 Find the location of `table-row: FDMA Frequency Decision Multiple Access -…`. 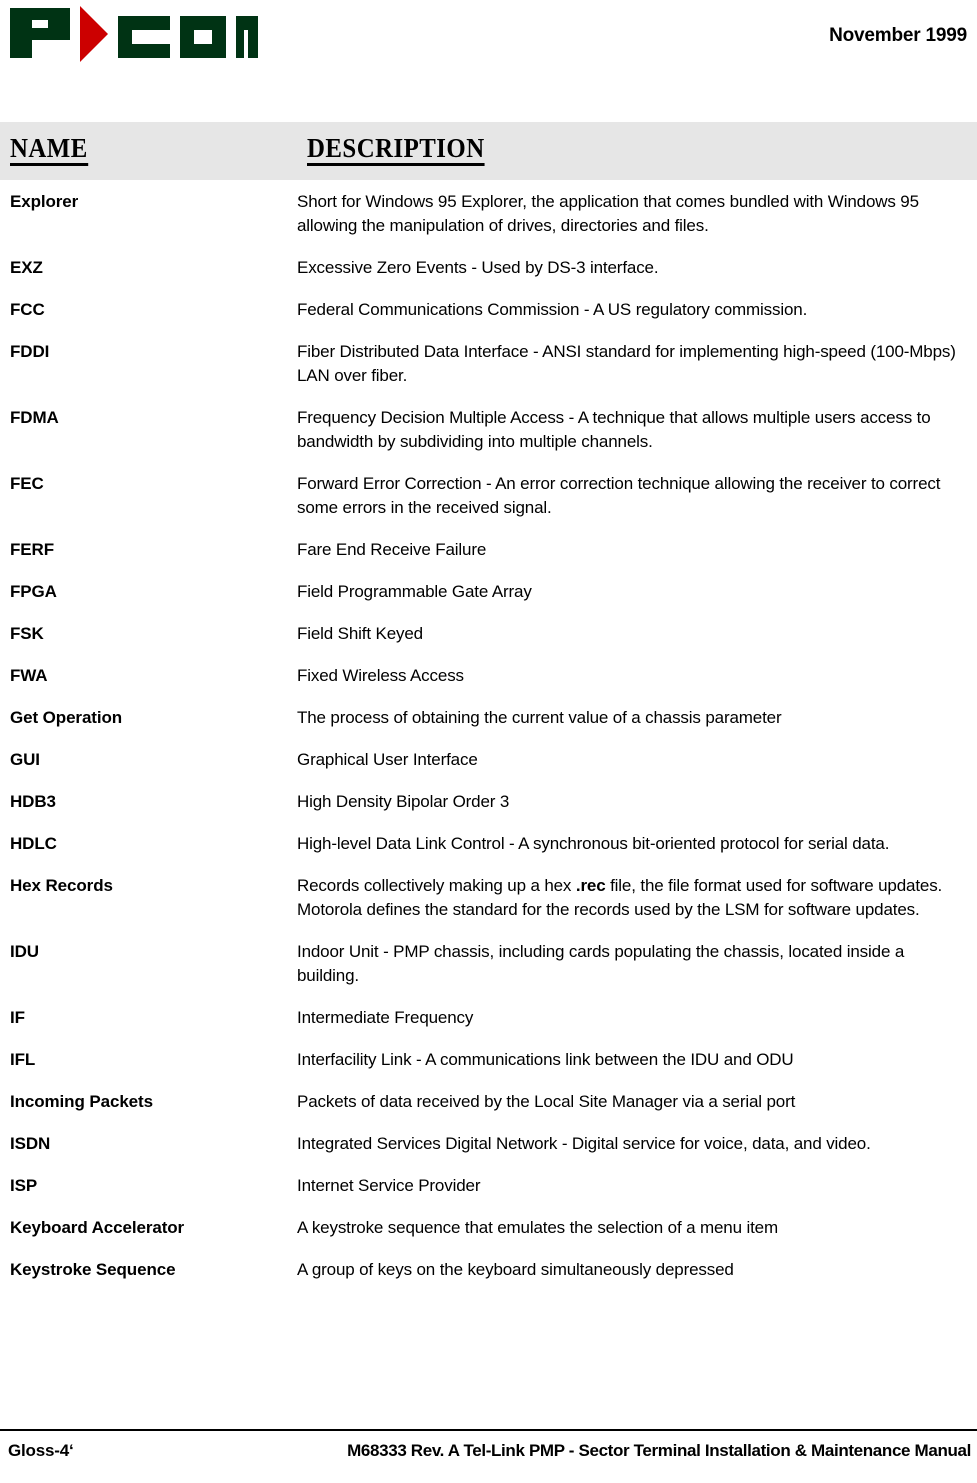

table-row: FDMA Frequency Decision Multiple Access -… is located at coordinates (488, 430).